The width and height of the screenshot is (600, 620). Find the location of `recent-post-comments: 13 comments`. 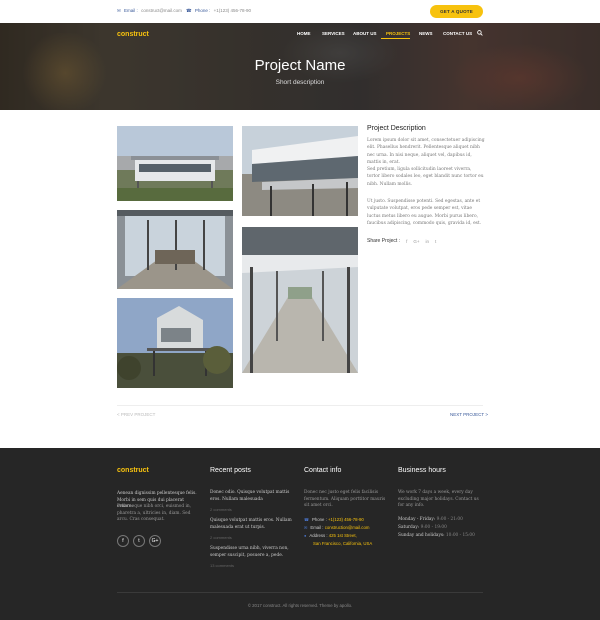

recent-post-comments: 13 comments is located at coordinates (222, 565).